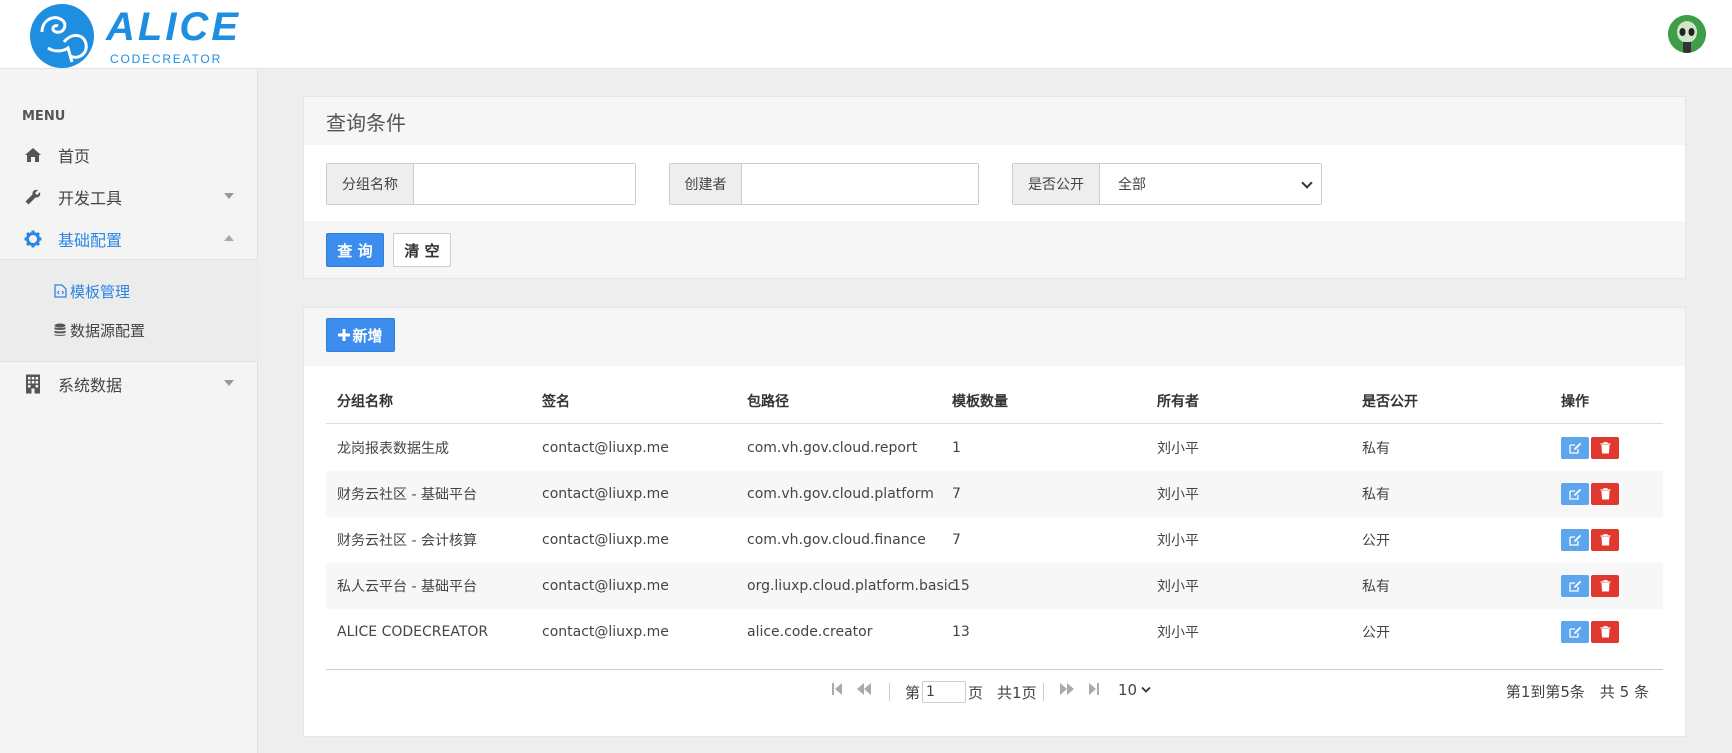 The height and width of the screenshot is (753, 1732). What do you see at coordinates (860, 184) in the screenshot?
I see `creator-input` at bounding box center [860, 184].